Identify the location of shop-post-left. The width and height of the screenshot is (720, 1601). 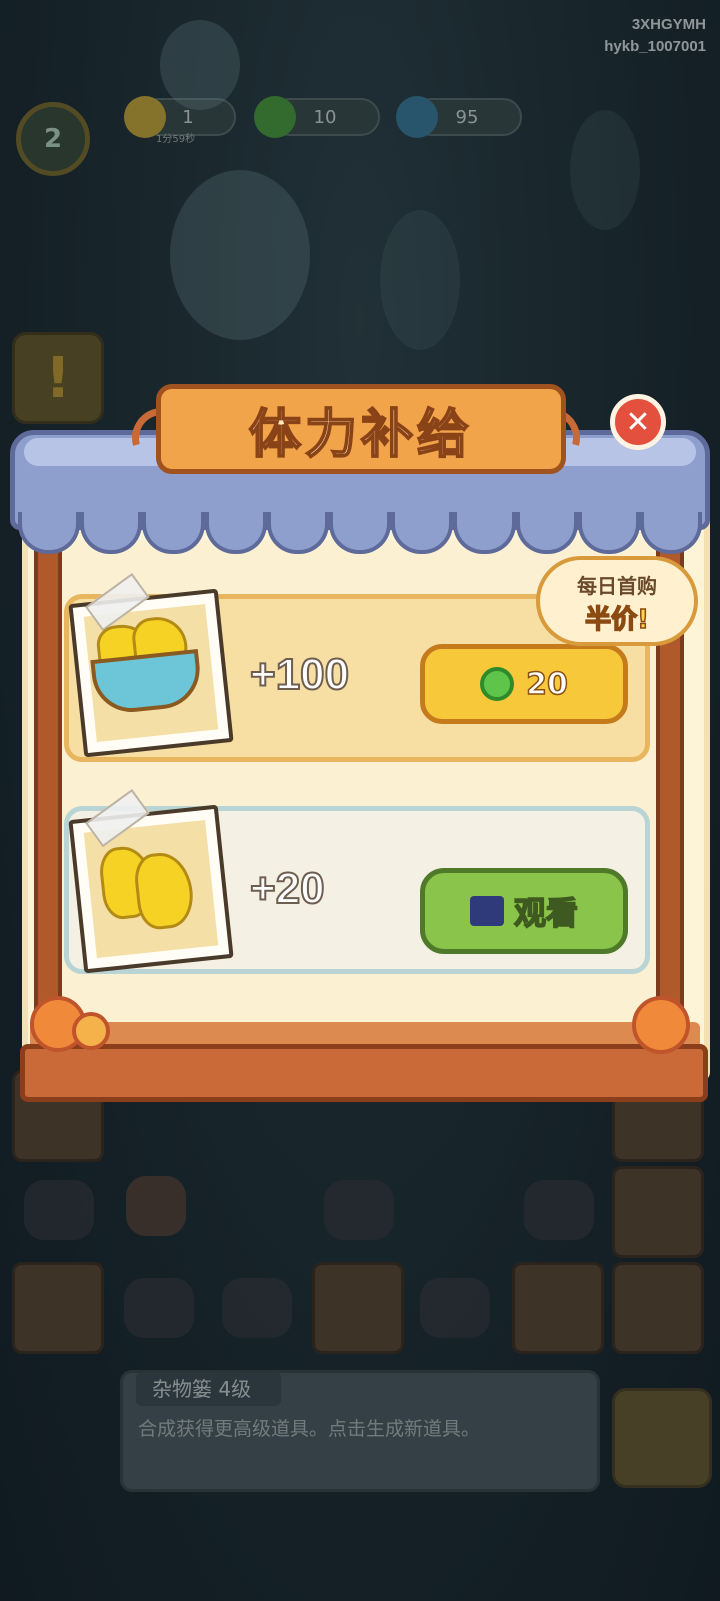
(48, 777).